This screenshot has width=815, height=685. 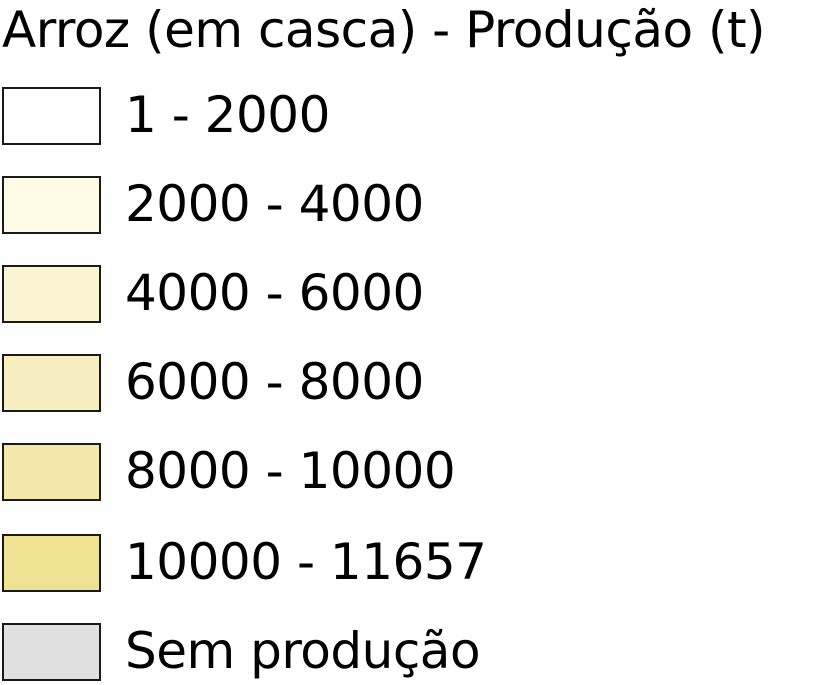 I want to click on legend-item-label: 1 - 2000, so click(x=227, y=115).